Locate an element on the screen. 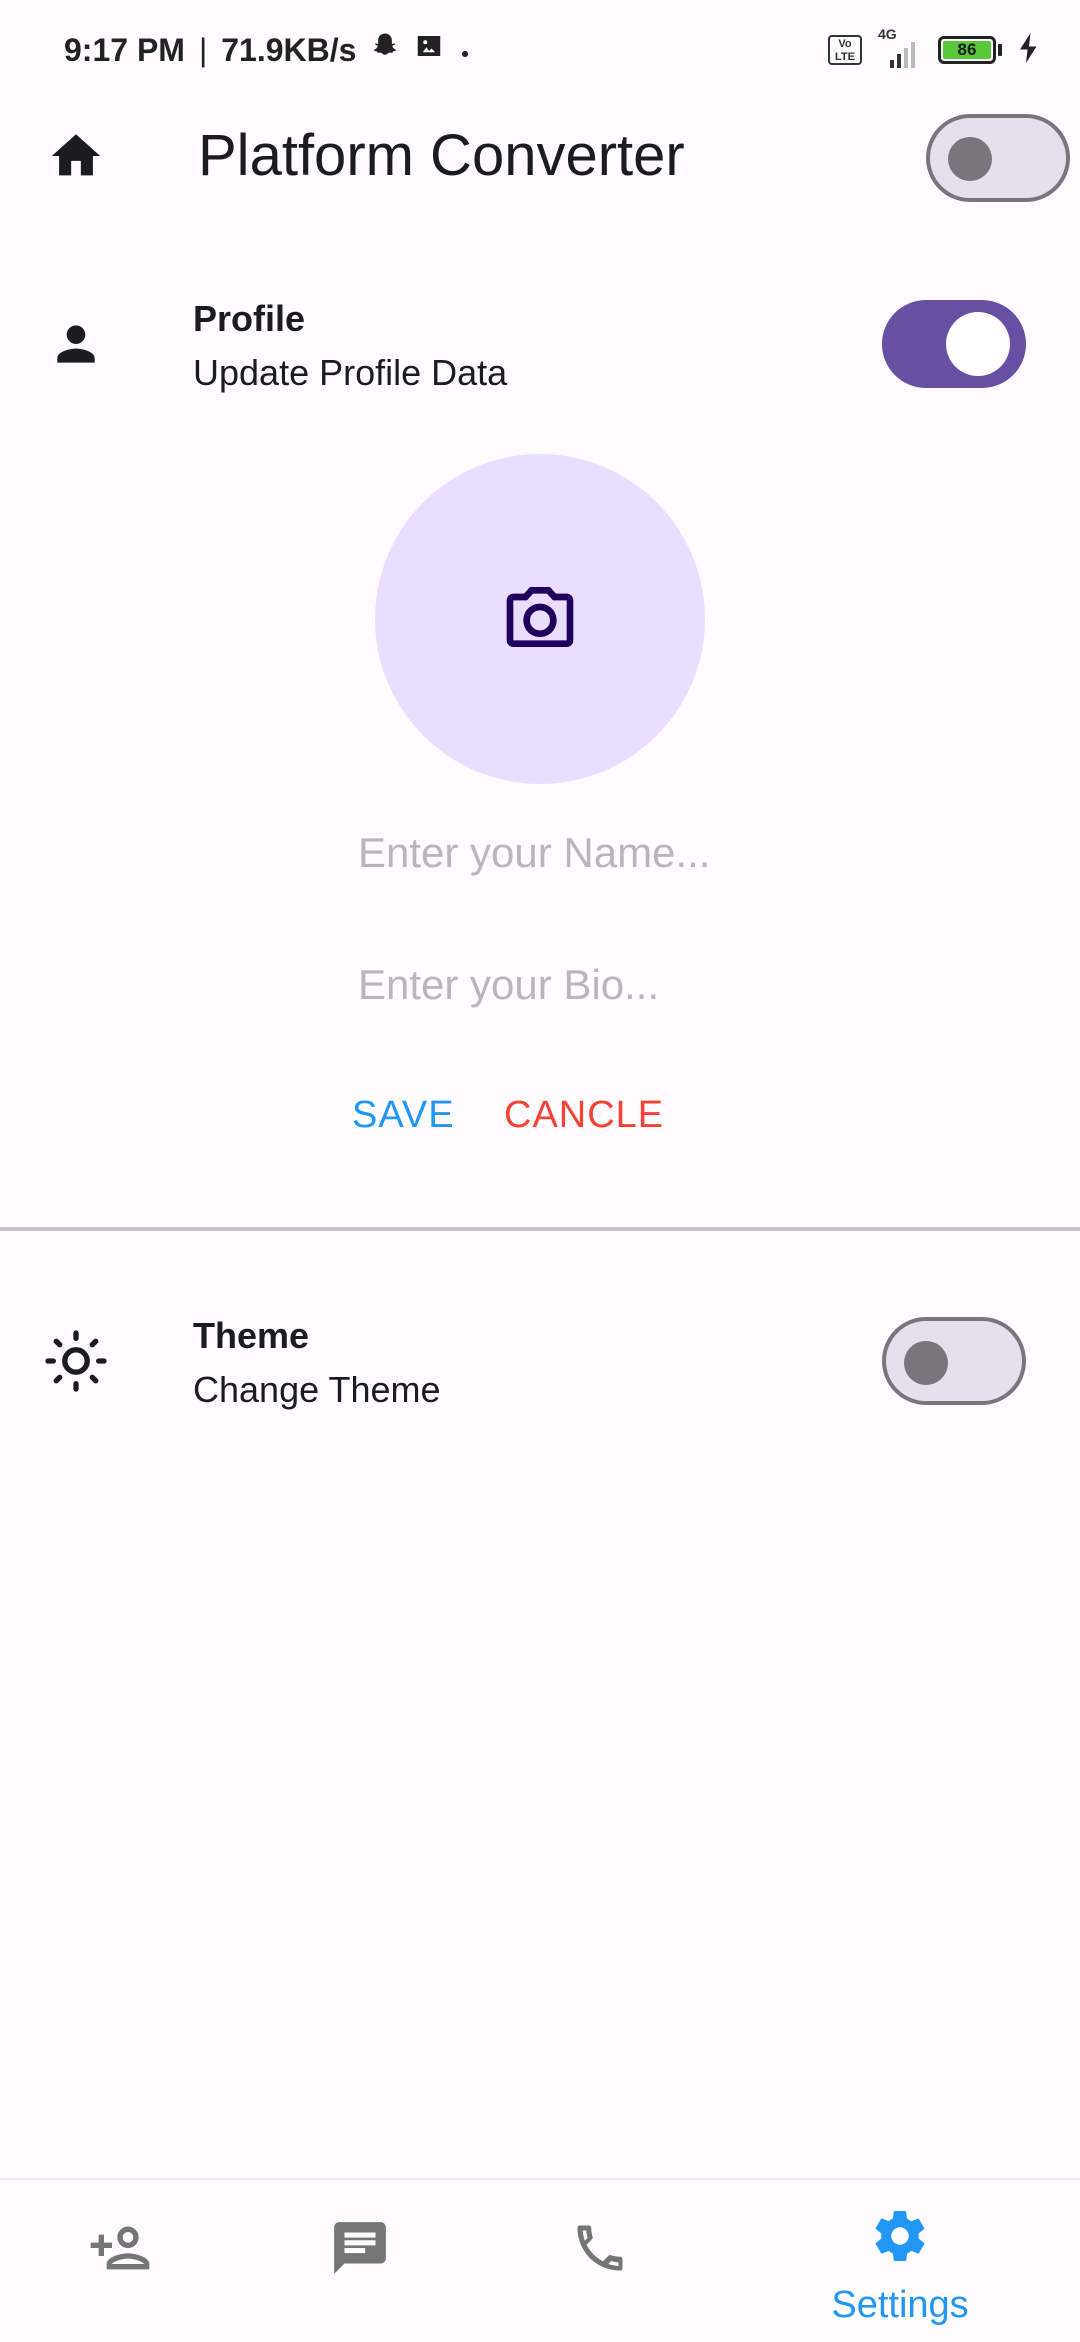  theme-subtitle: Change Theme is located at coordinates (317, 1389).